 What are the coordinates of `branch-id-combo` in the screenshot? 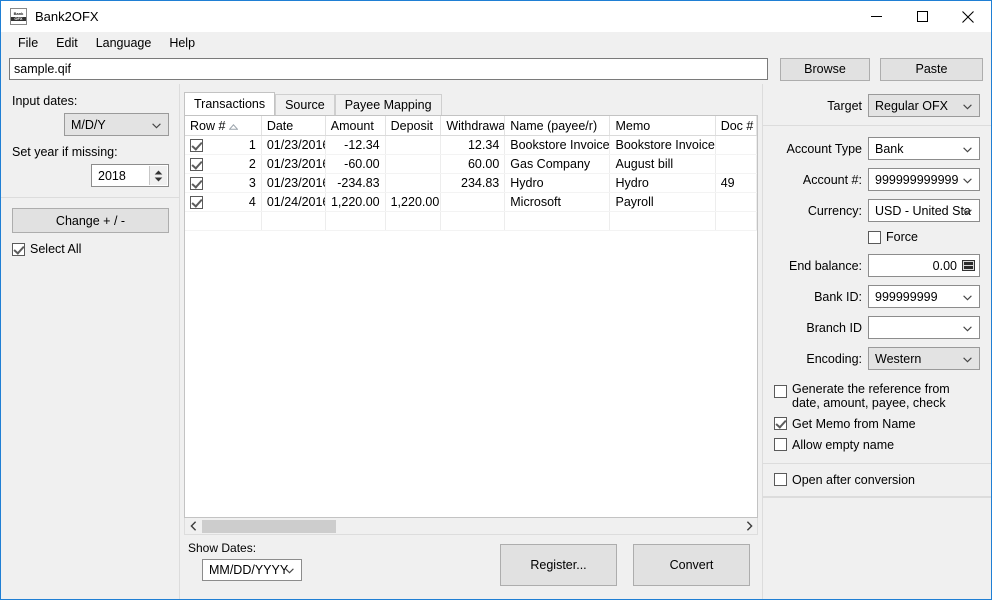 It's located at (924, 327).